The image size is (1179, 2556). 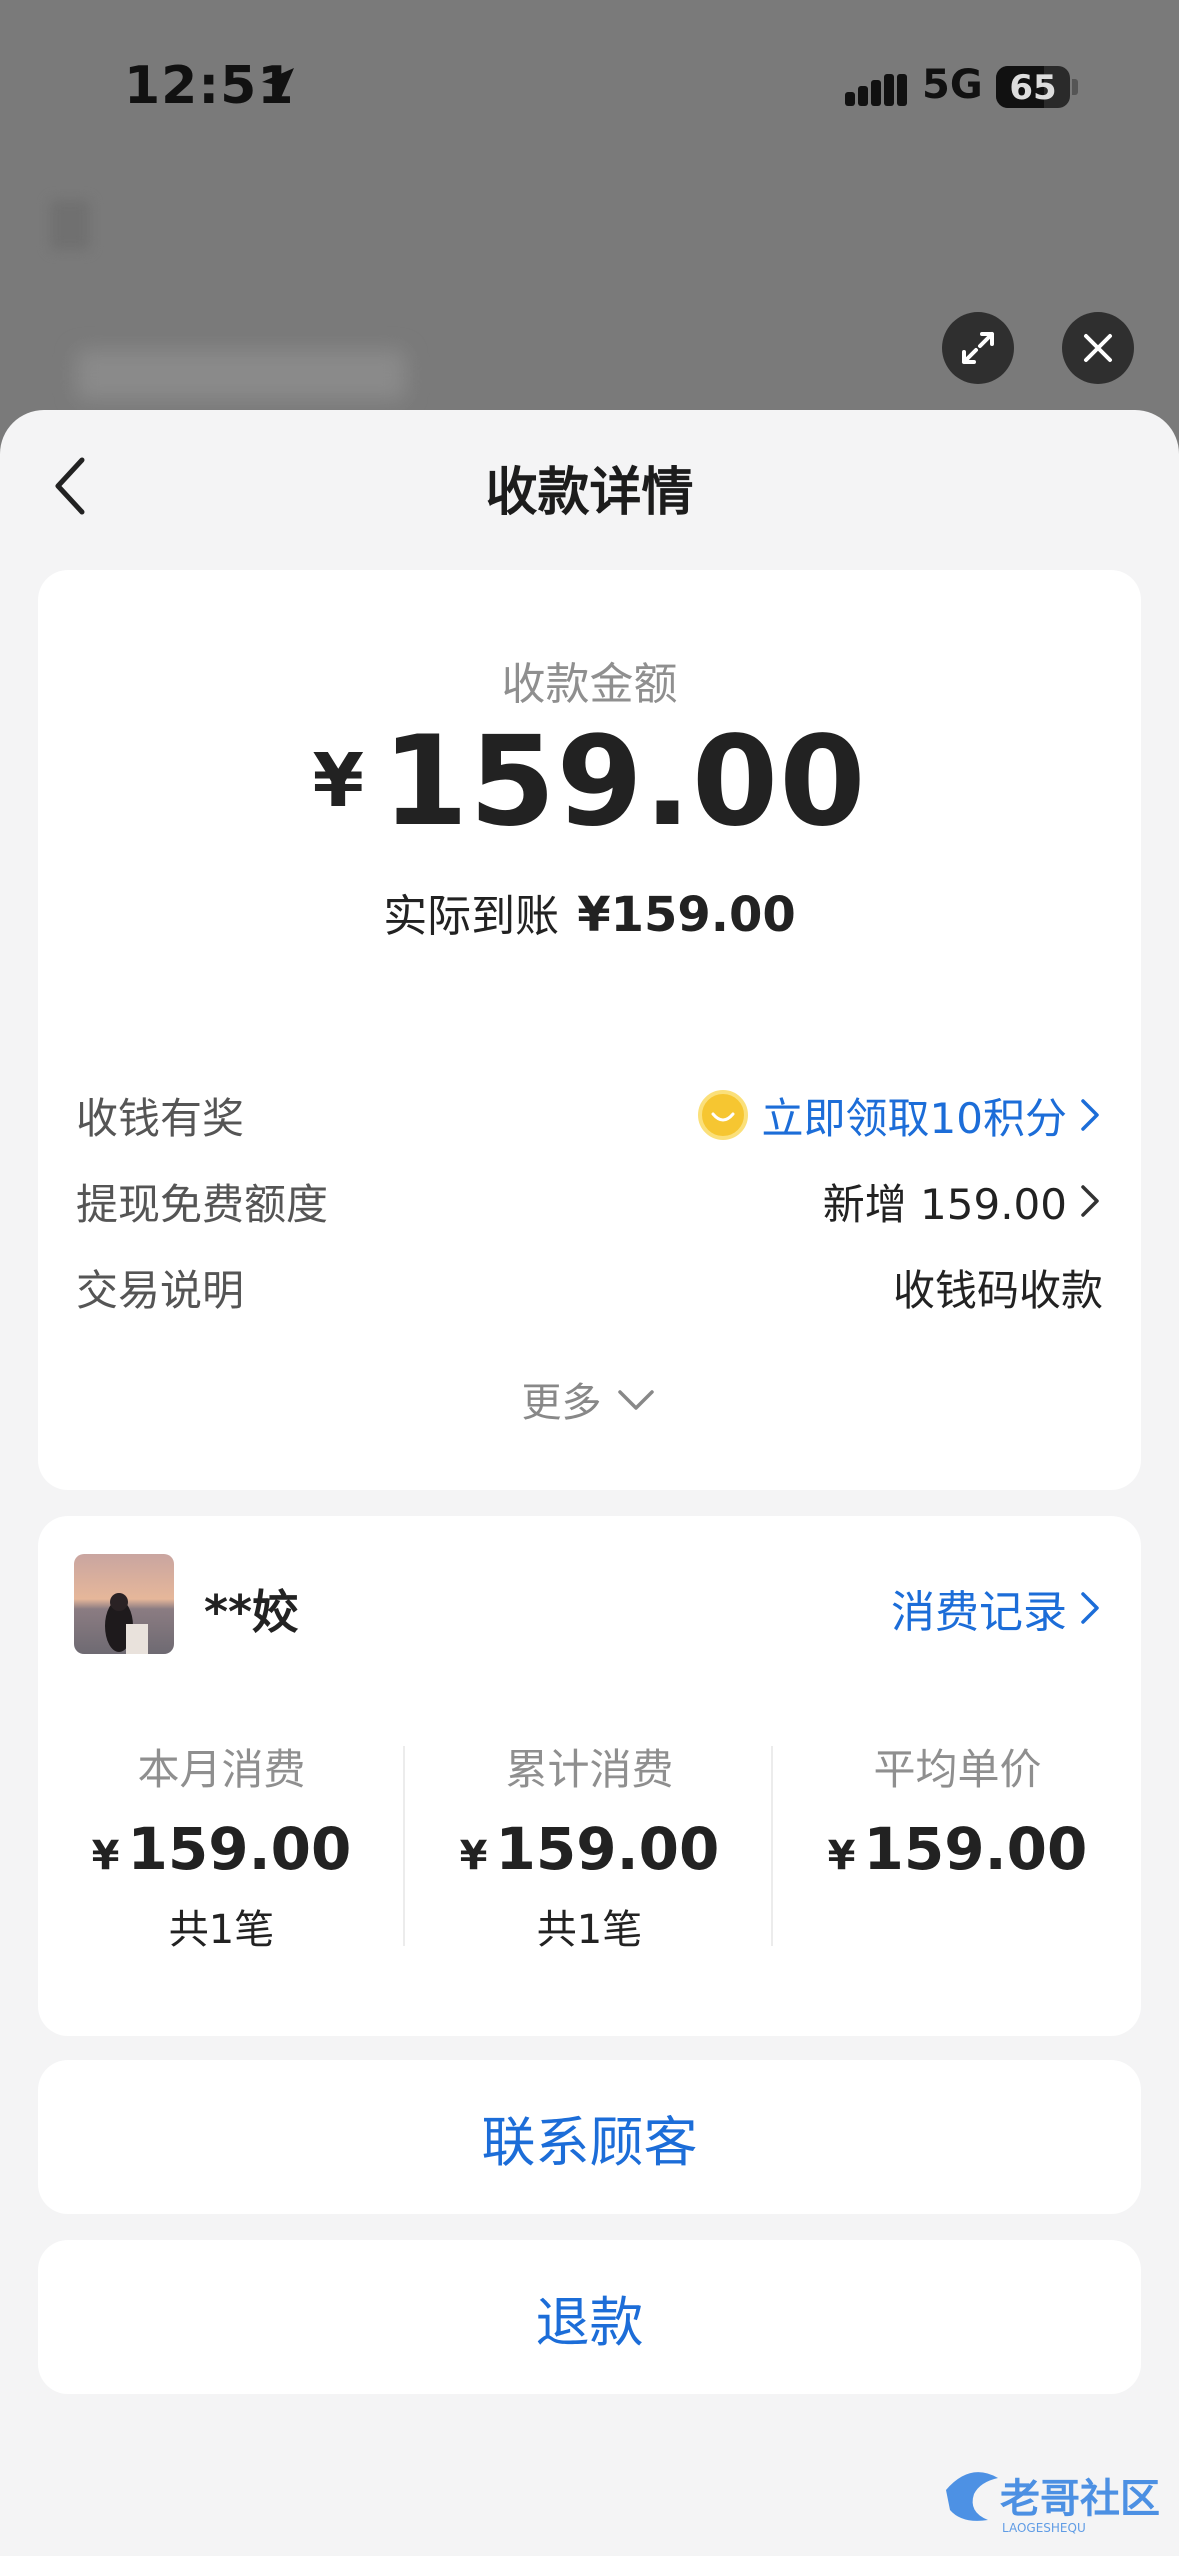 I want to click on description-row: 交易说明 收钱码收款, so click(x=589, y=1287).